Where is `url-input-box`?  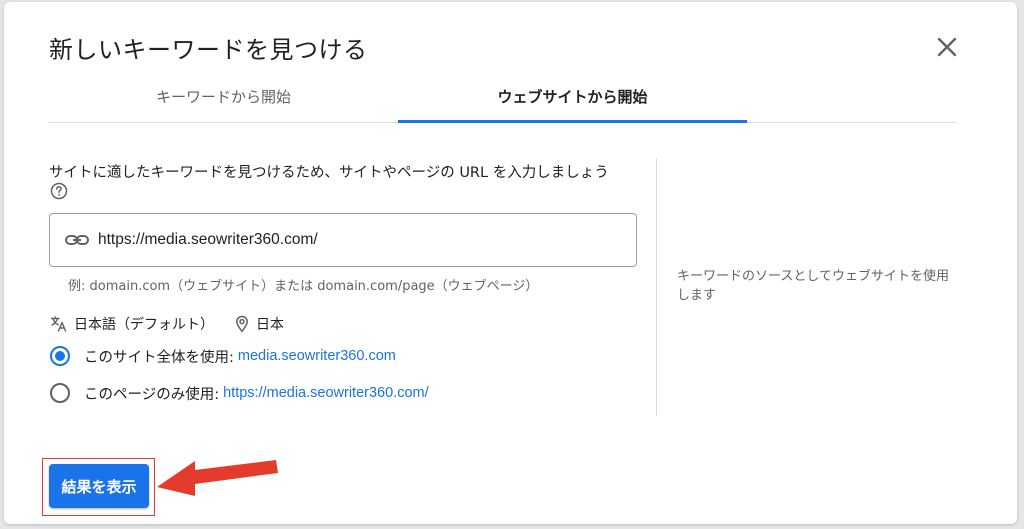
url-input-box is located at coordinates (343, 240).